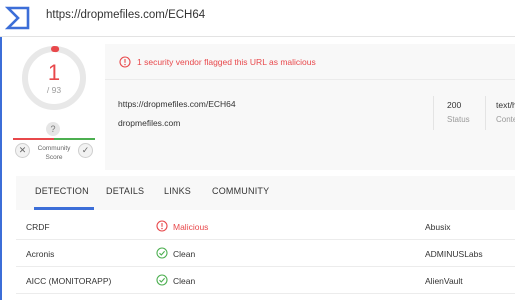 The image size is (515, 300). What do you see at coordinates (177, 191) in the screenshot?
I see `tab-links: LINKS` at bounding box center [177, 191].